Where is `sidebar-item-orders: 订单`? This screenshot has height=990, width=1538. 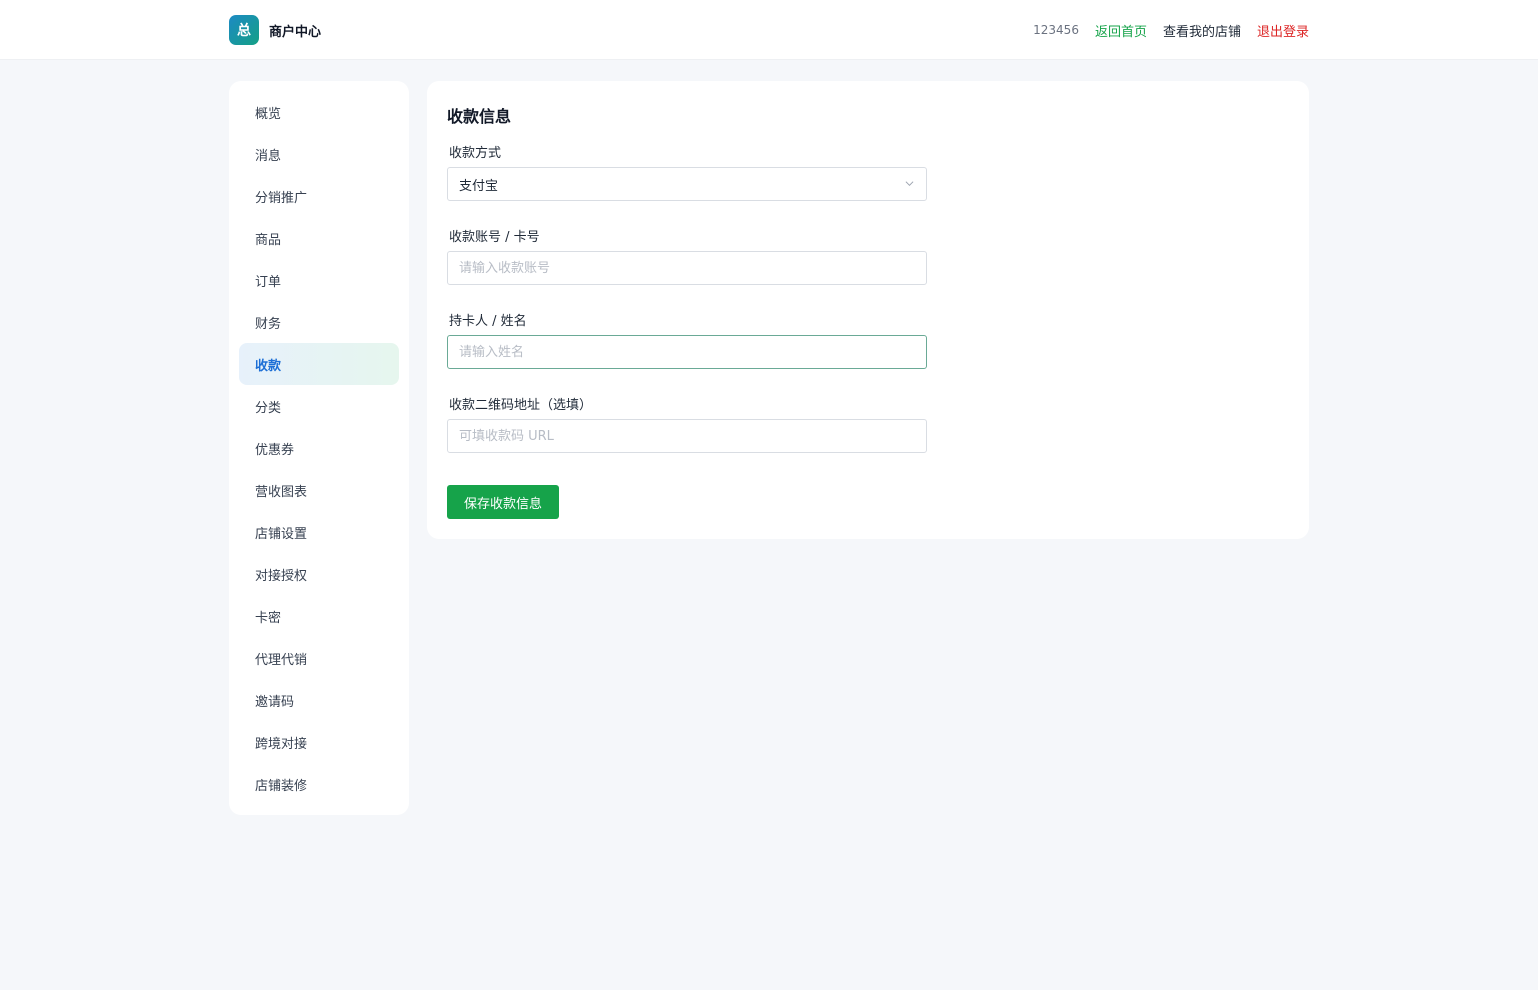
sidebar-item-orders: 订单 is located at coordinates (319, 280).